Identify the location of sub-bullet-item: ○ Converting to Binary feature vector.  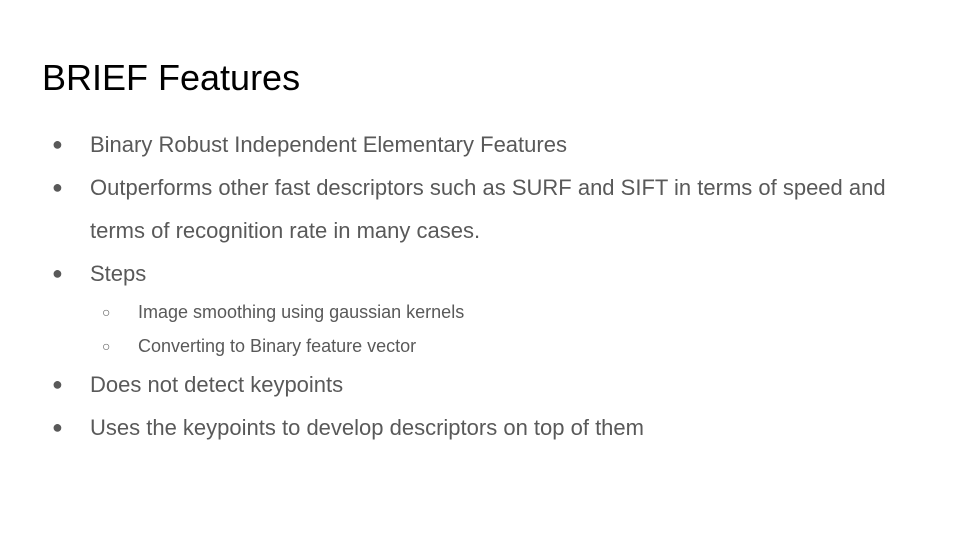
(480, 346).